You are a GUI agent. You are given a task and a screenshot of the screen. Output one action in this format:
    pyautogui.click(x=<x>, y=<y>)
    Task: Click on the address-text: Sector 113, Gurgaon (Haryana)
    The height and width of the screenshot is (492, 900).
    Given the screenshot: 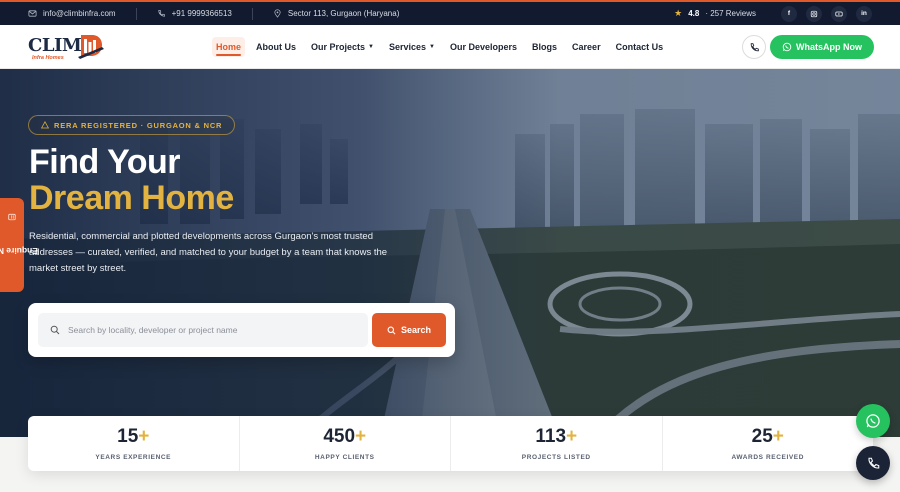 What is the action you would take?
    pyautogui.click(x=343, y=13)
    